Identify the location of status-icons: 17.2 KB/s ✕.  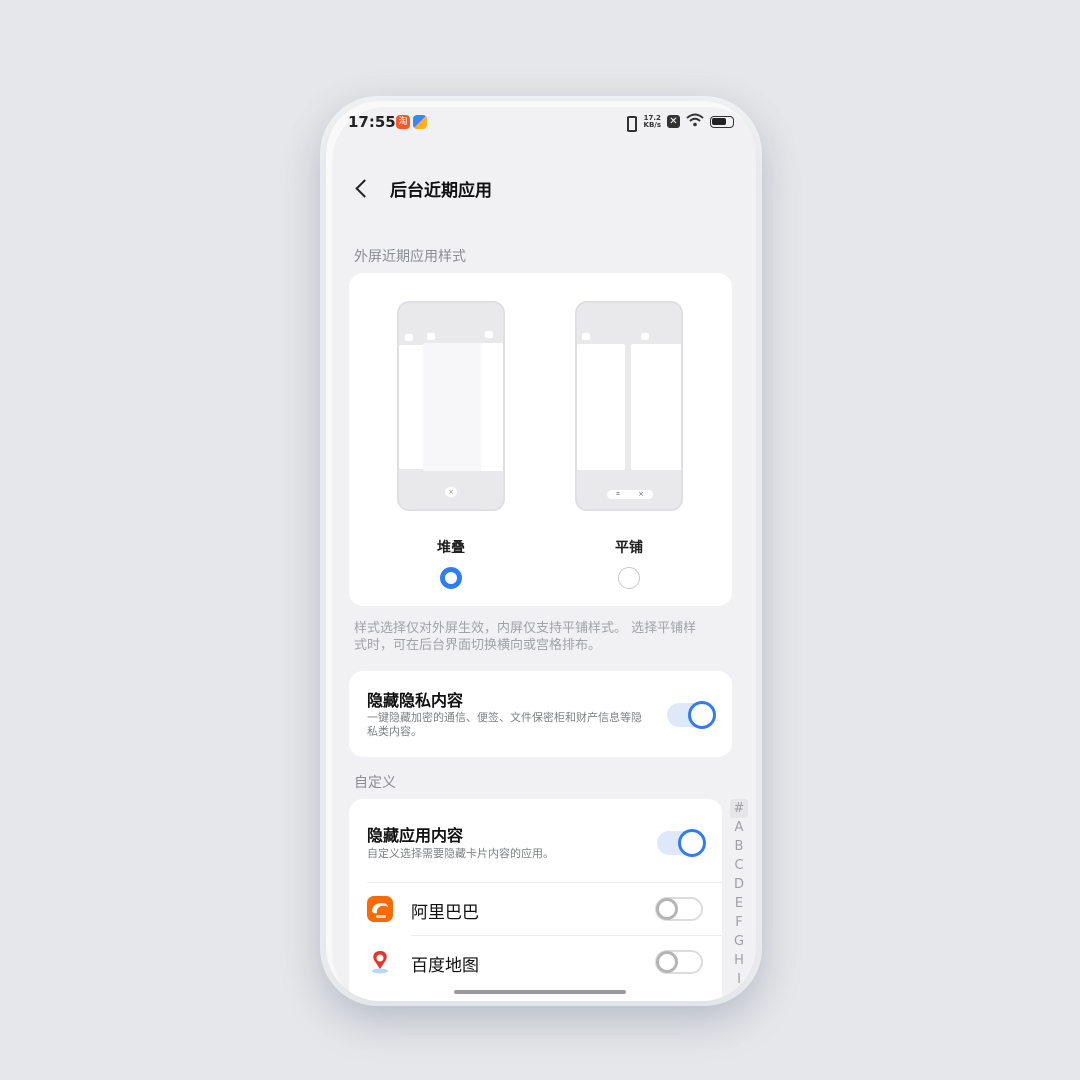
(678, 122).